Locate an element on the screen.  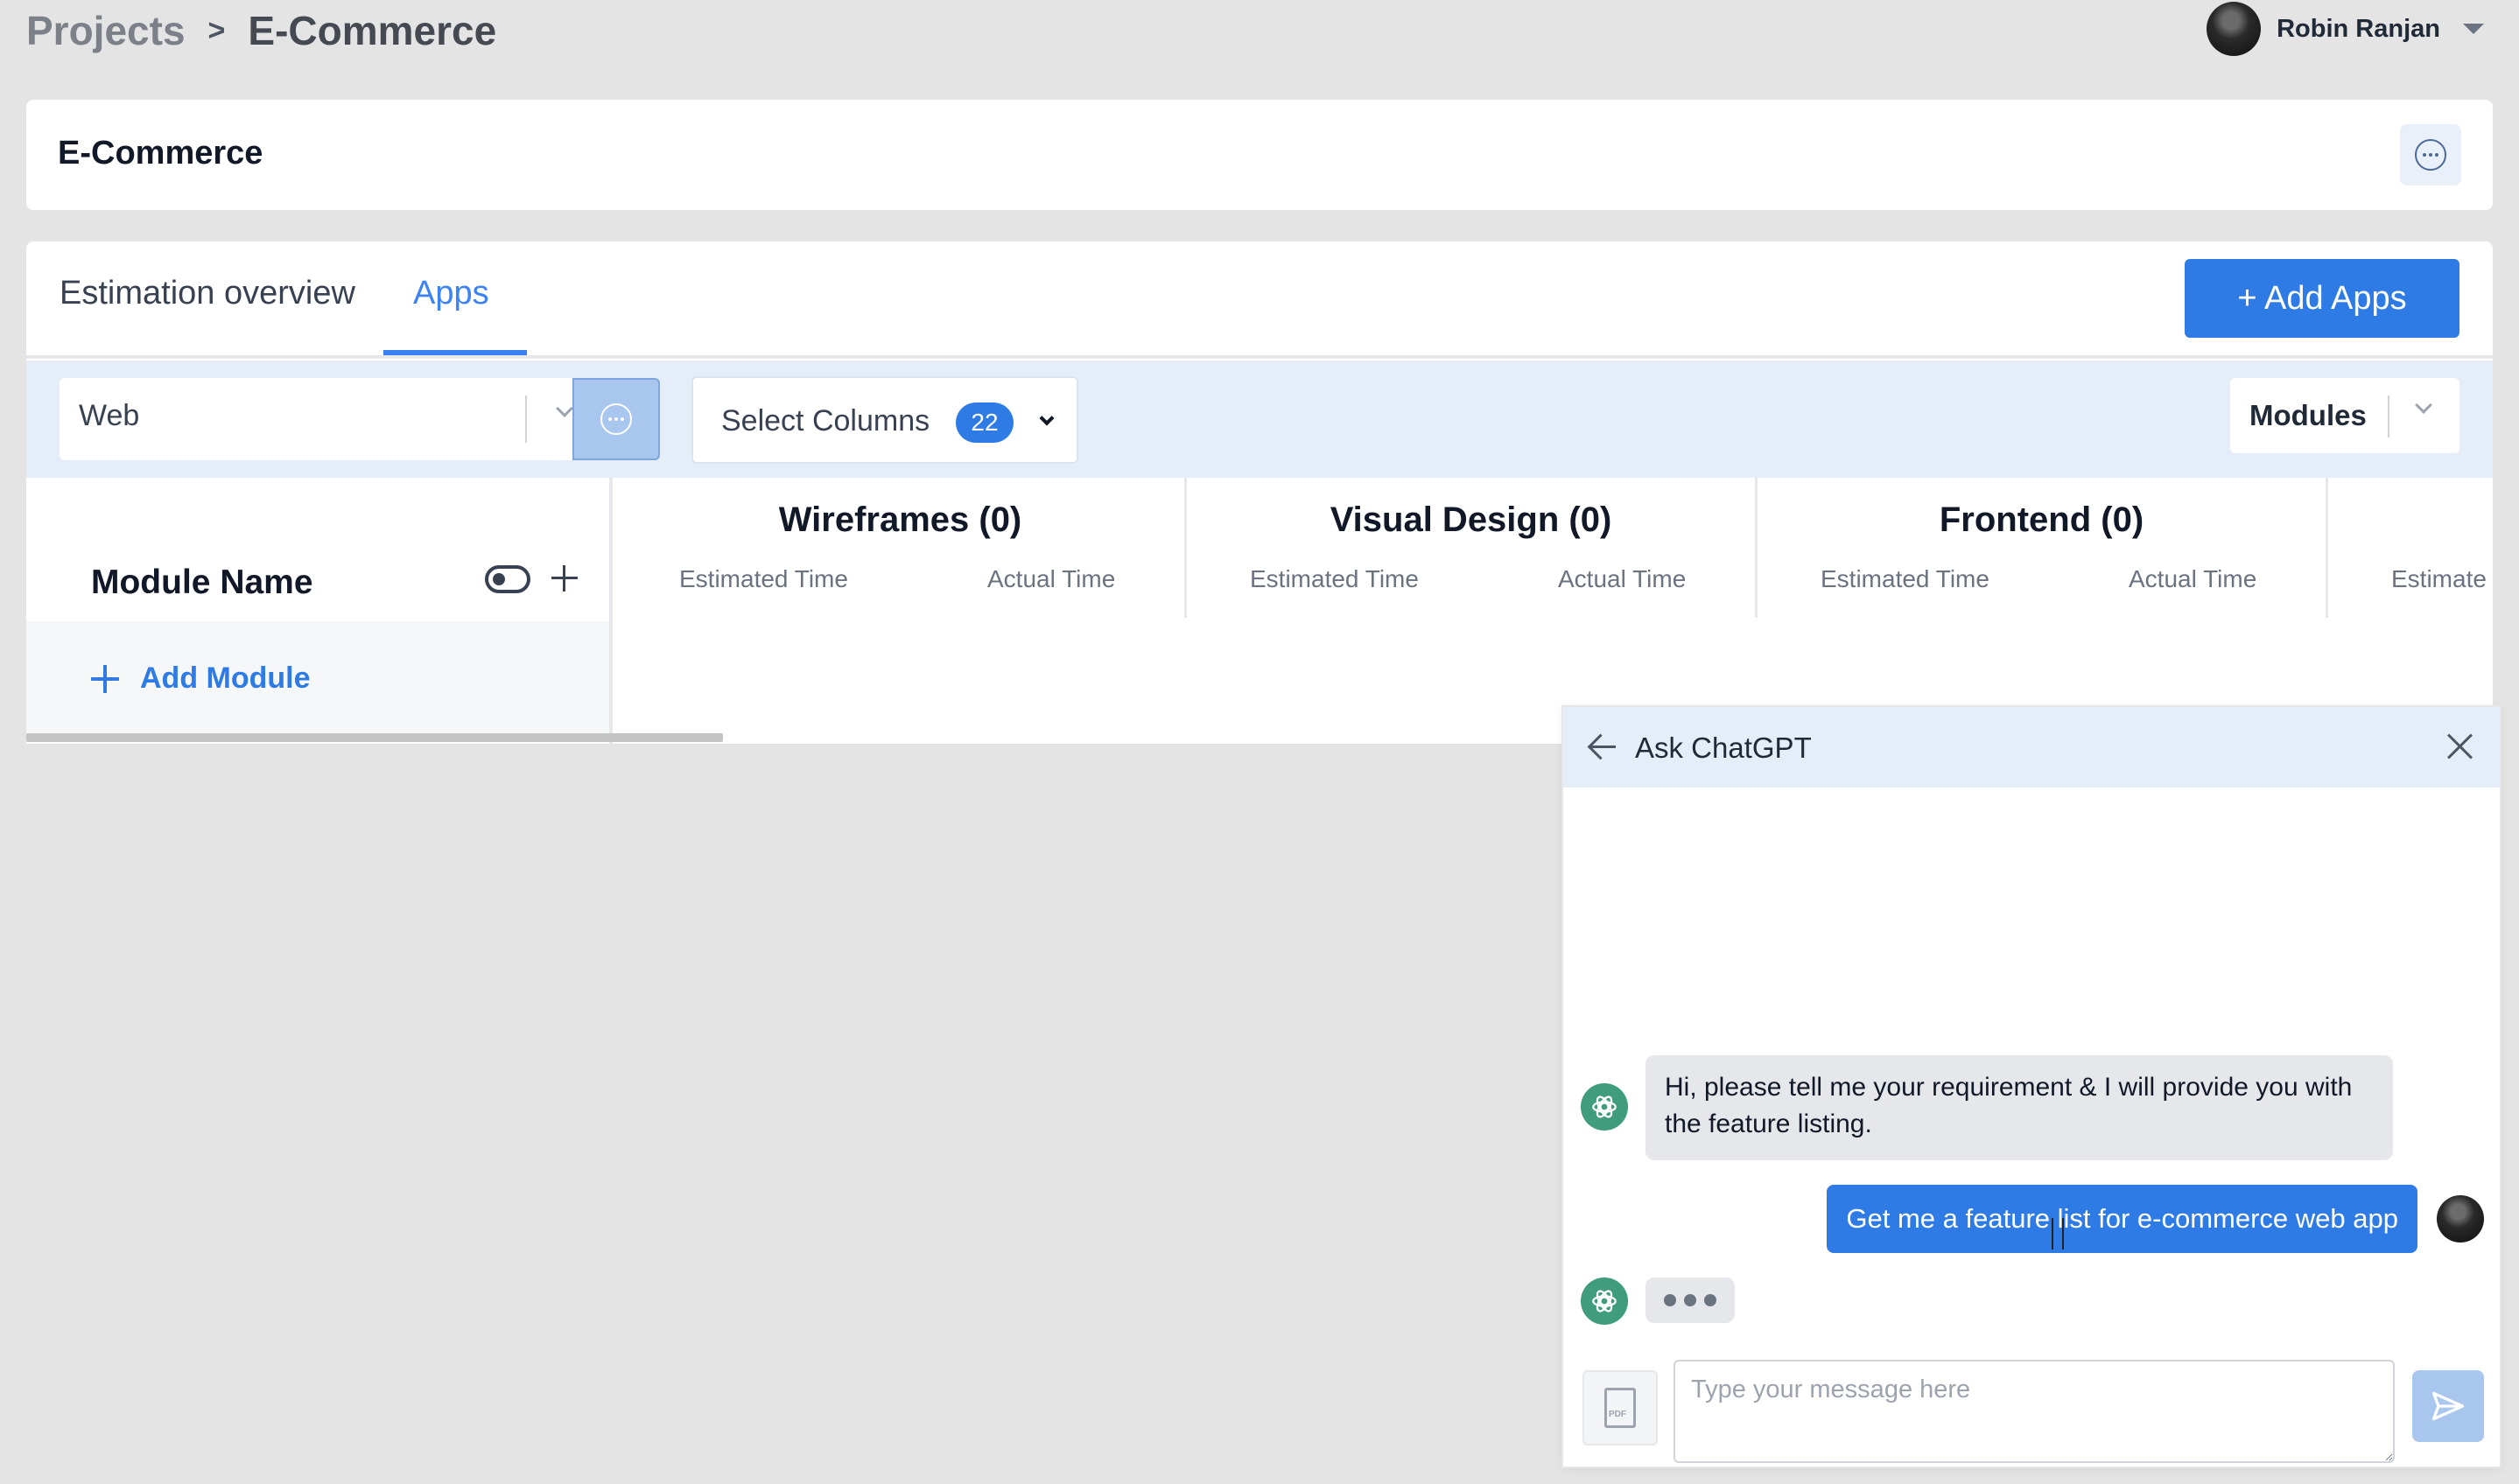
platform-options-button is located at coordinates (616, 419).